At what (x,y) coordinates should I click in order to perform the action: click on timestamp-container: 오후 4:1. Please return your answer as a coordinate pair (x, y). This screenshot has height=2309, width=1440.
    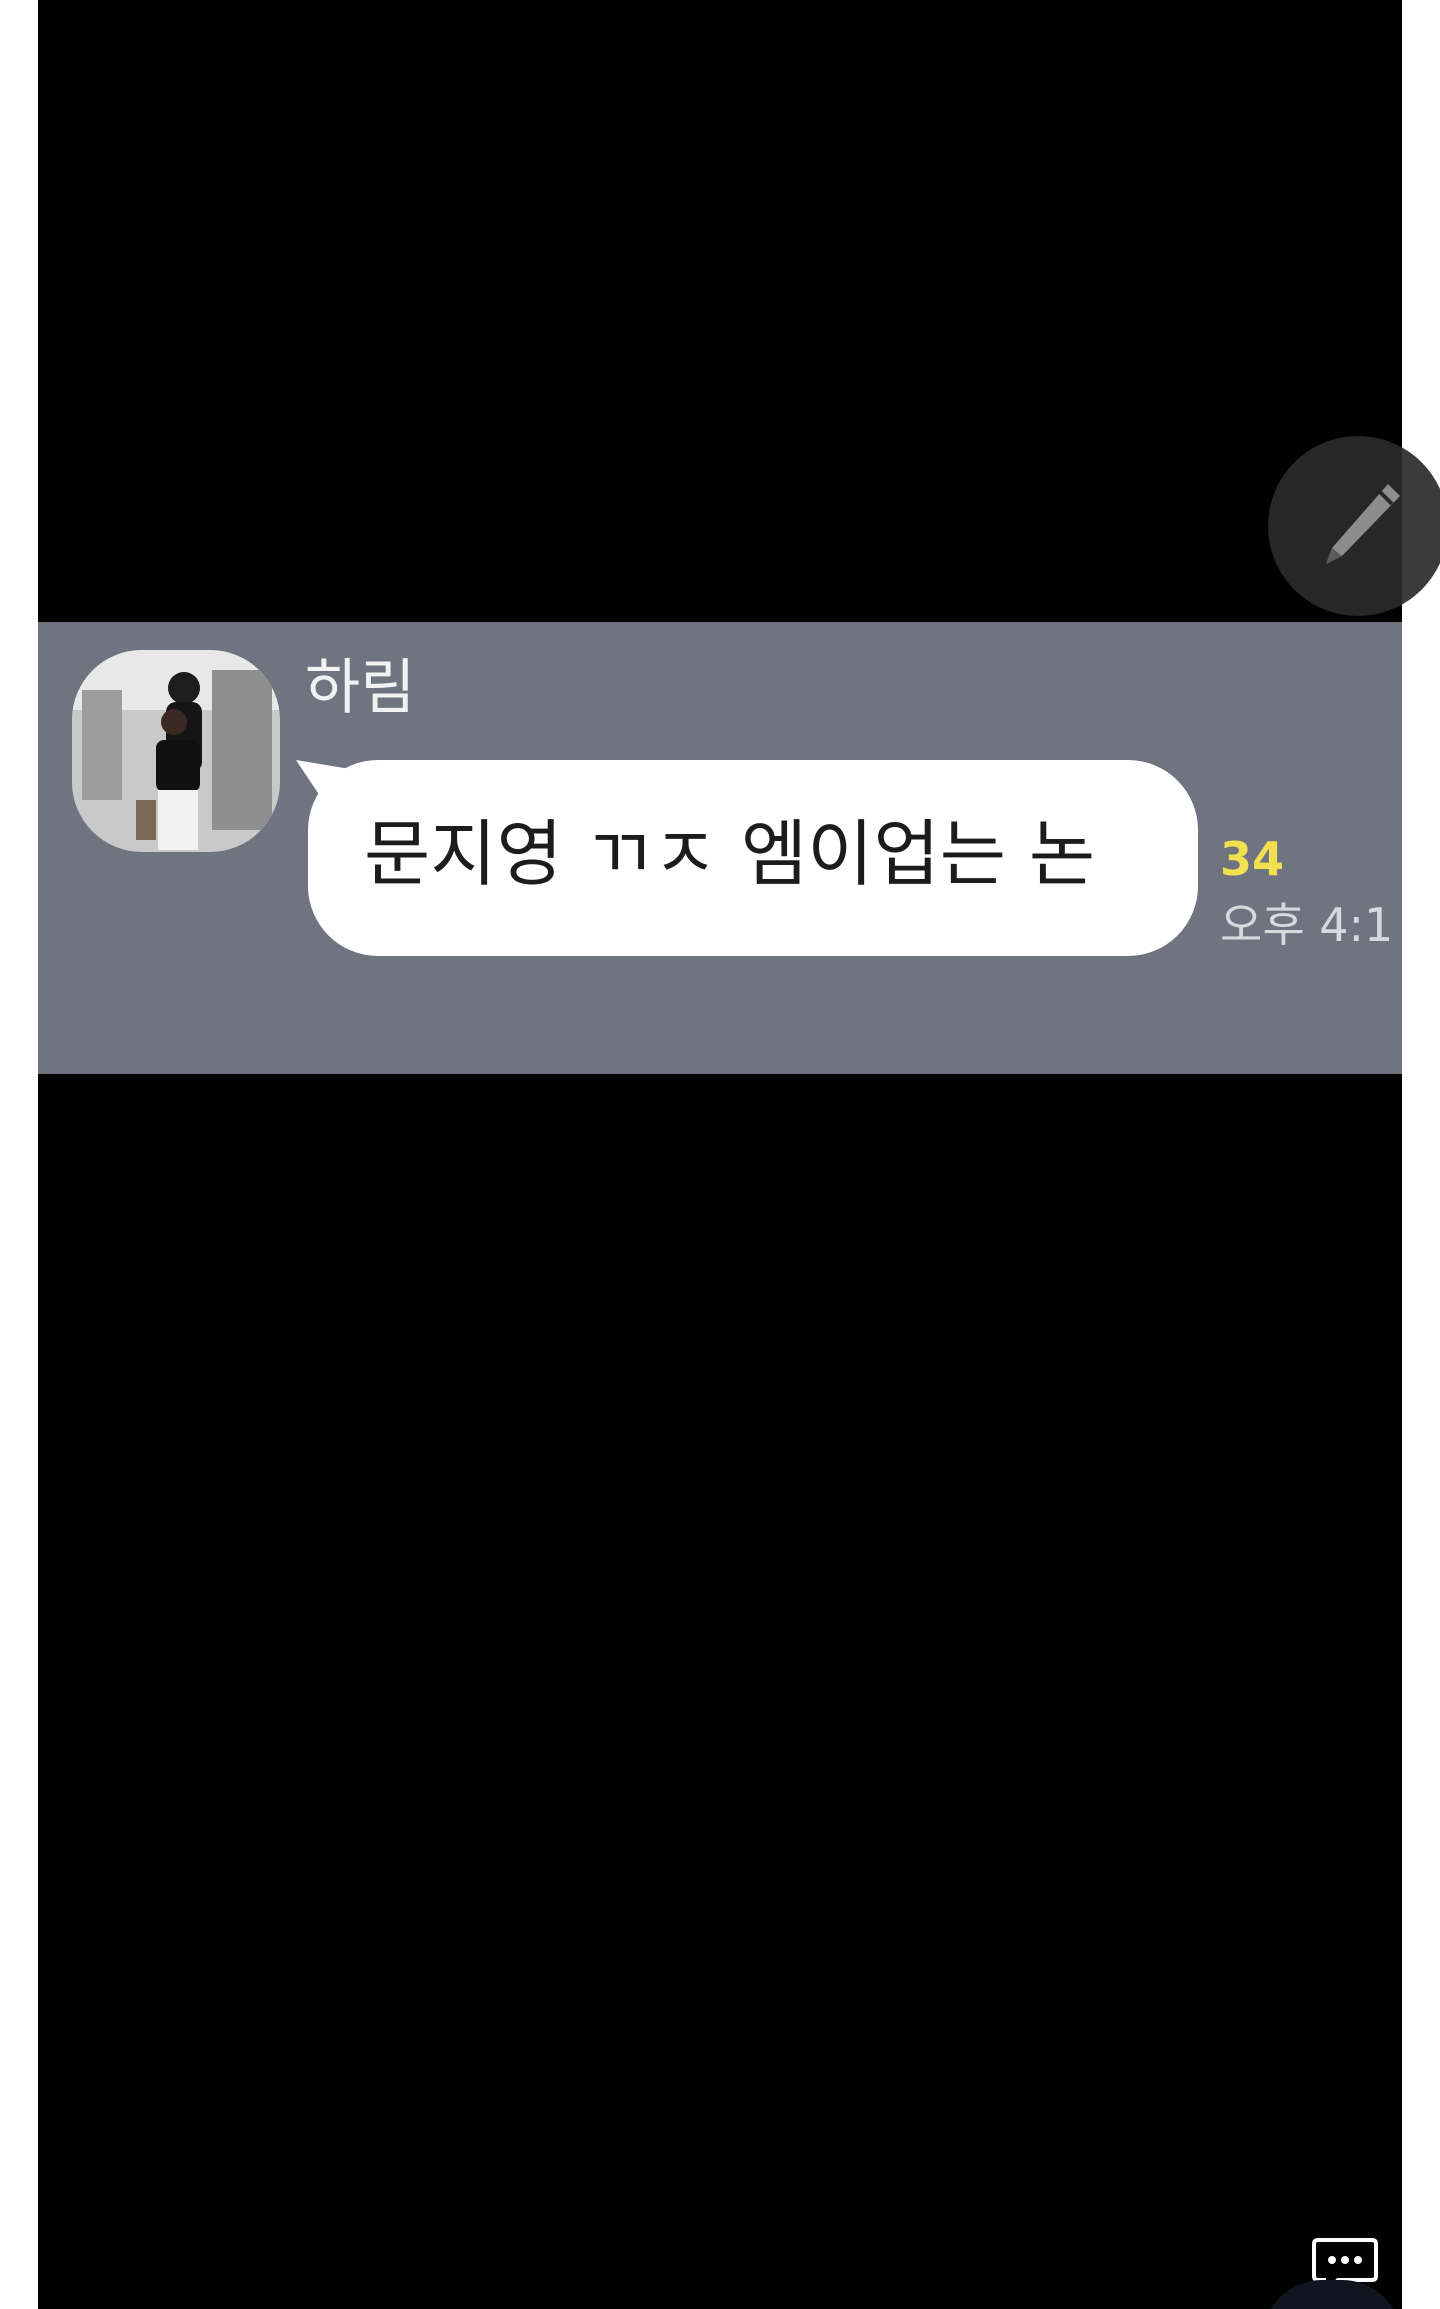
    Looking at the image, I should click on (1311, 925).